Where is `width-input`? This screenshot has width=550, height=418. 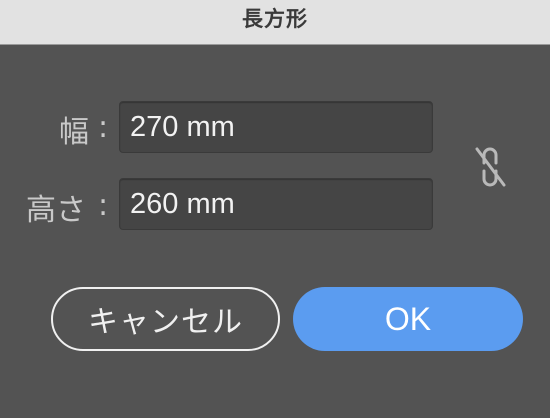 width-input is located at coordinates (276, 127).